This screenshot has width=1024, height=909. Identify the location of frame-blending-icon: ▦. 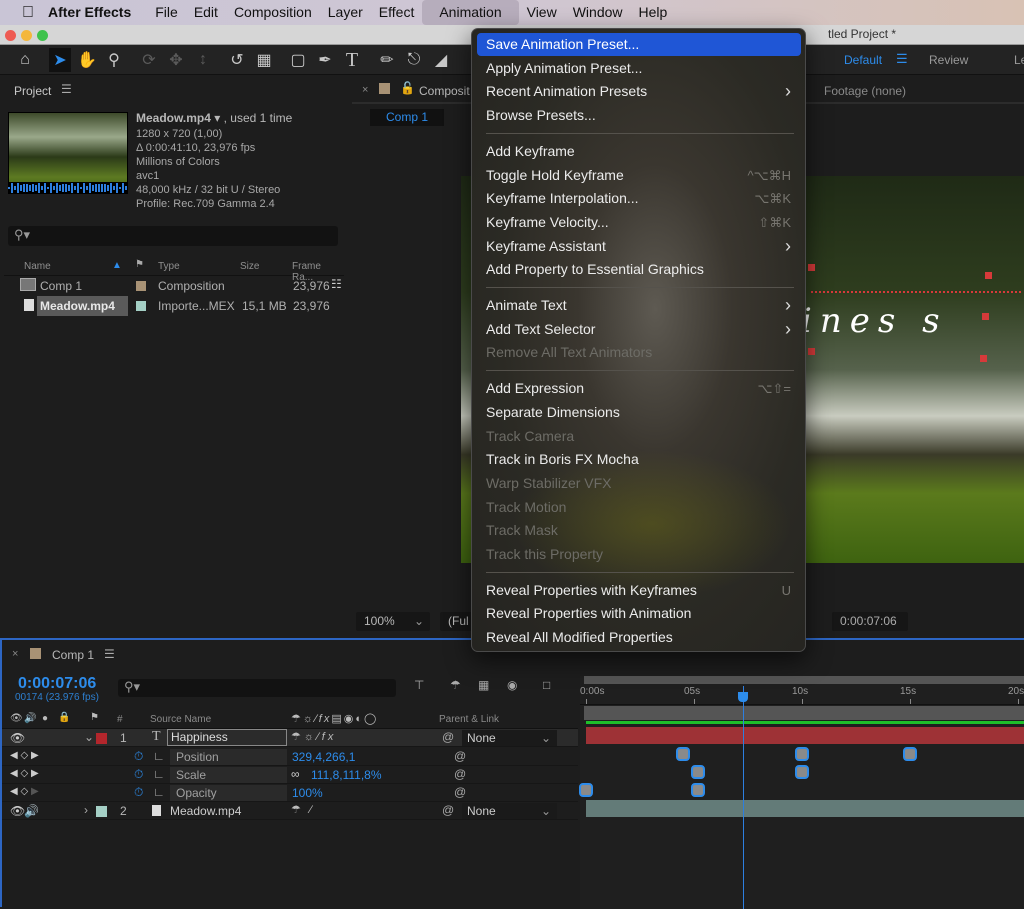
(483, 685).